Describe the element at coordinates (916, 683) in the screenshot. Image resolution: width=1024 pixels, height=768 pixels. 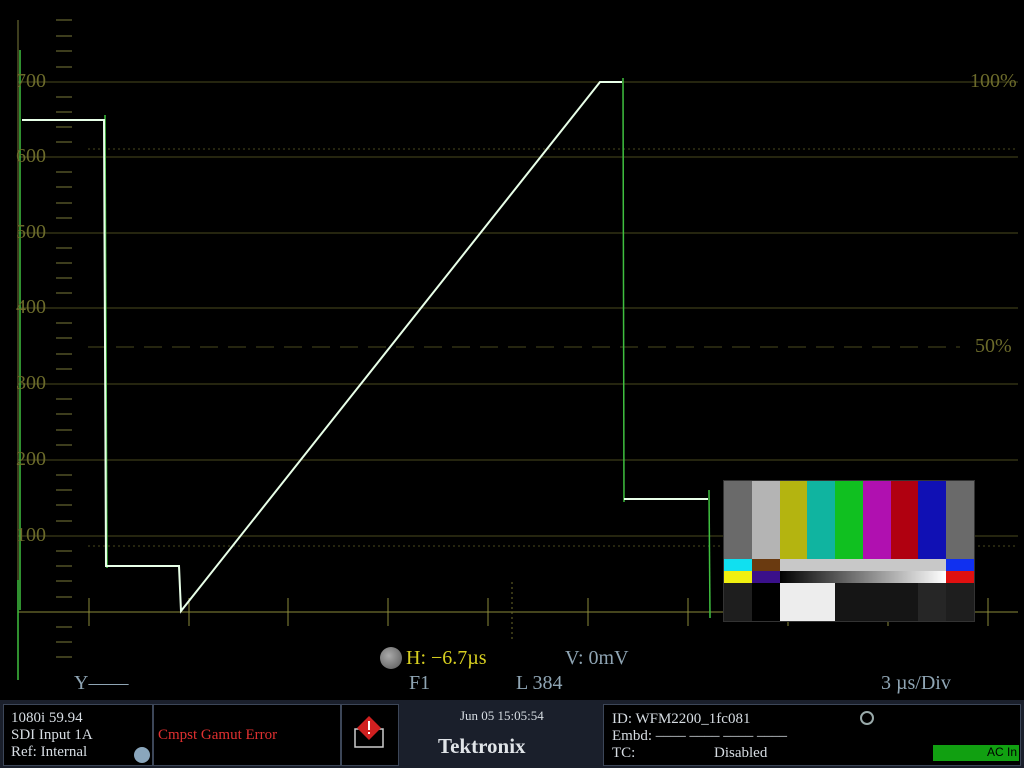
I see `sweep-rate-label: 3 µs/Div` at that location.